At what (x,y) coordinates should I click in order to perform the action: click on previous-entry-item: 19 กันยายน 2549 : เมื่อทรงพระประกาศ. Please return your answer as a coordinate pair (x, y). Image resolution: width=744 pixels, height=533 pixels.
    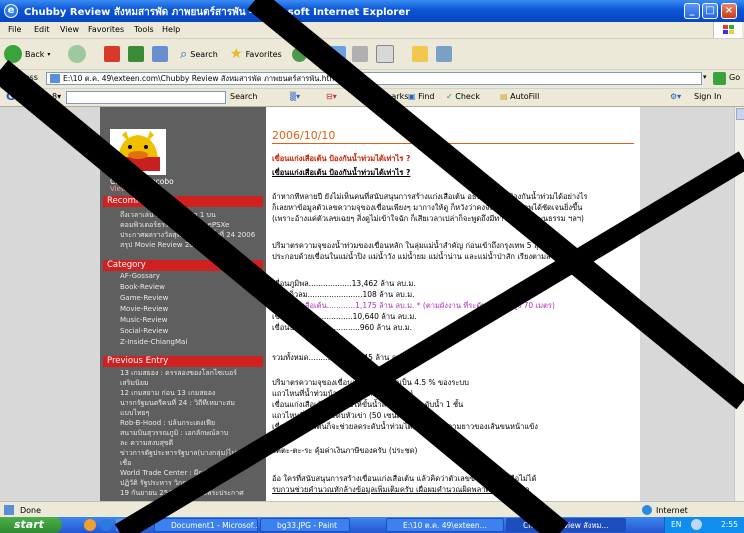
    Looking at the image, I should click on (182, 493).